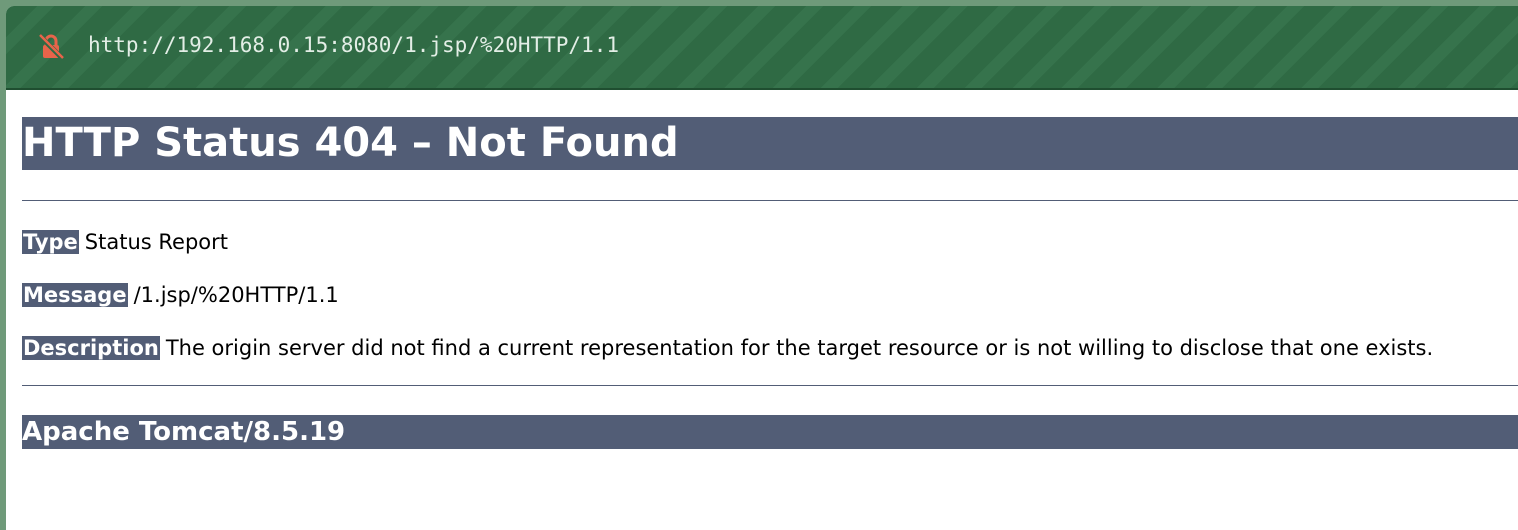 The image size is (1518, 530). Describe the element at coordinates (51, 47) in the screenshot. I see `not-secure-lock-icon` at that location.